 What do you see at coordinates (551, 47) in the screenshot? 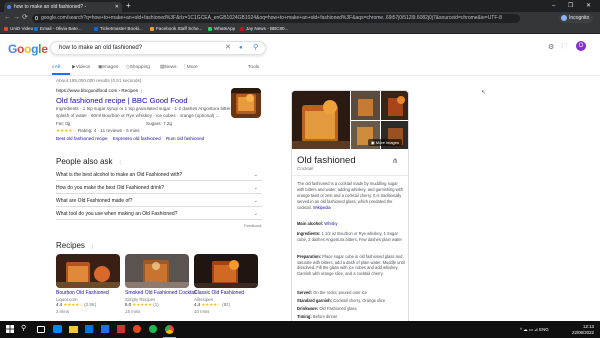
I see `settings-icon: ⚙` at bounding box center [551, 47].